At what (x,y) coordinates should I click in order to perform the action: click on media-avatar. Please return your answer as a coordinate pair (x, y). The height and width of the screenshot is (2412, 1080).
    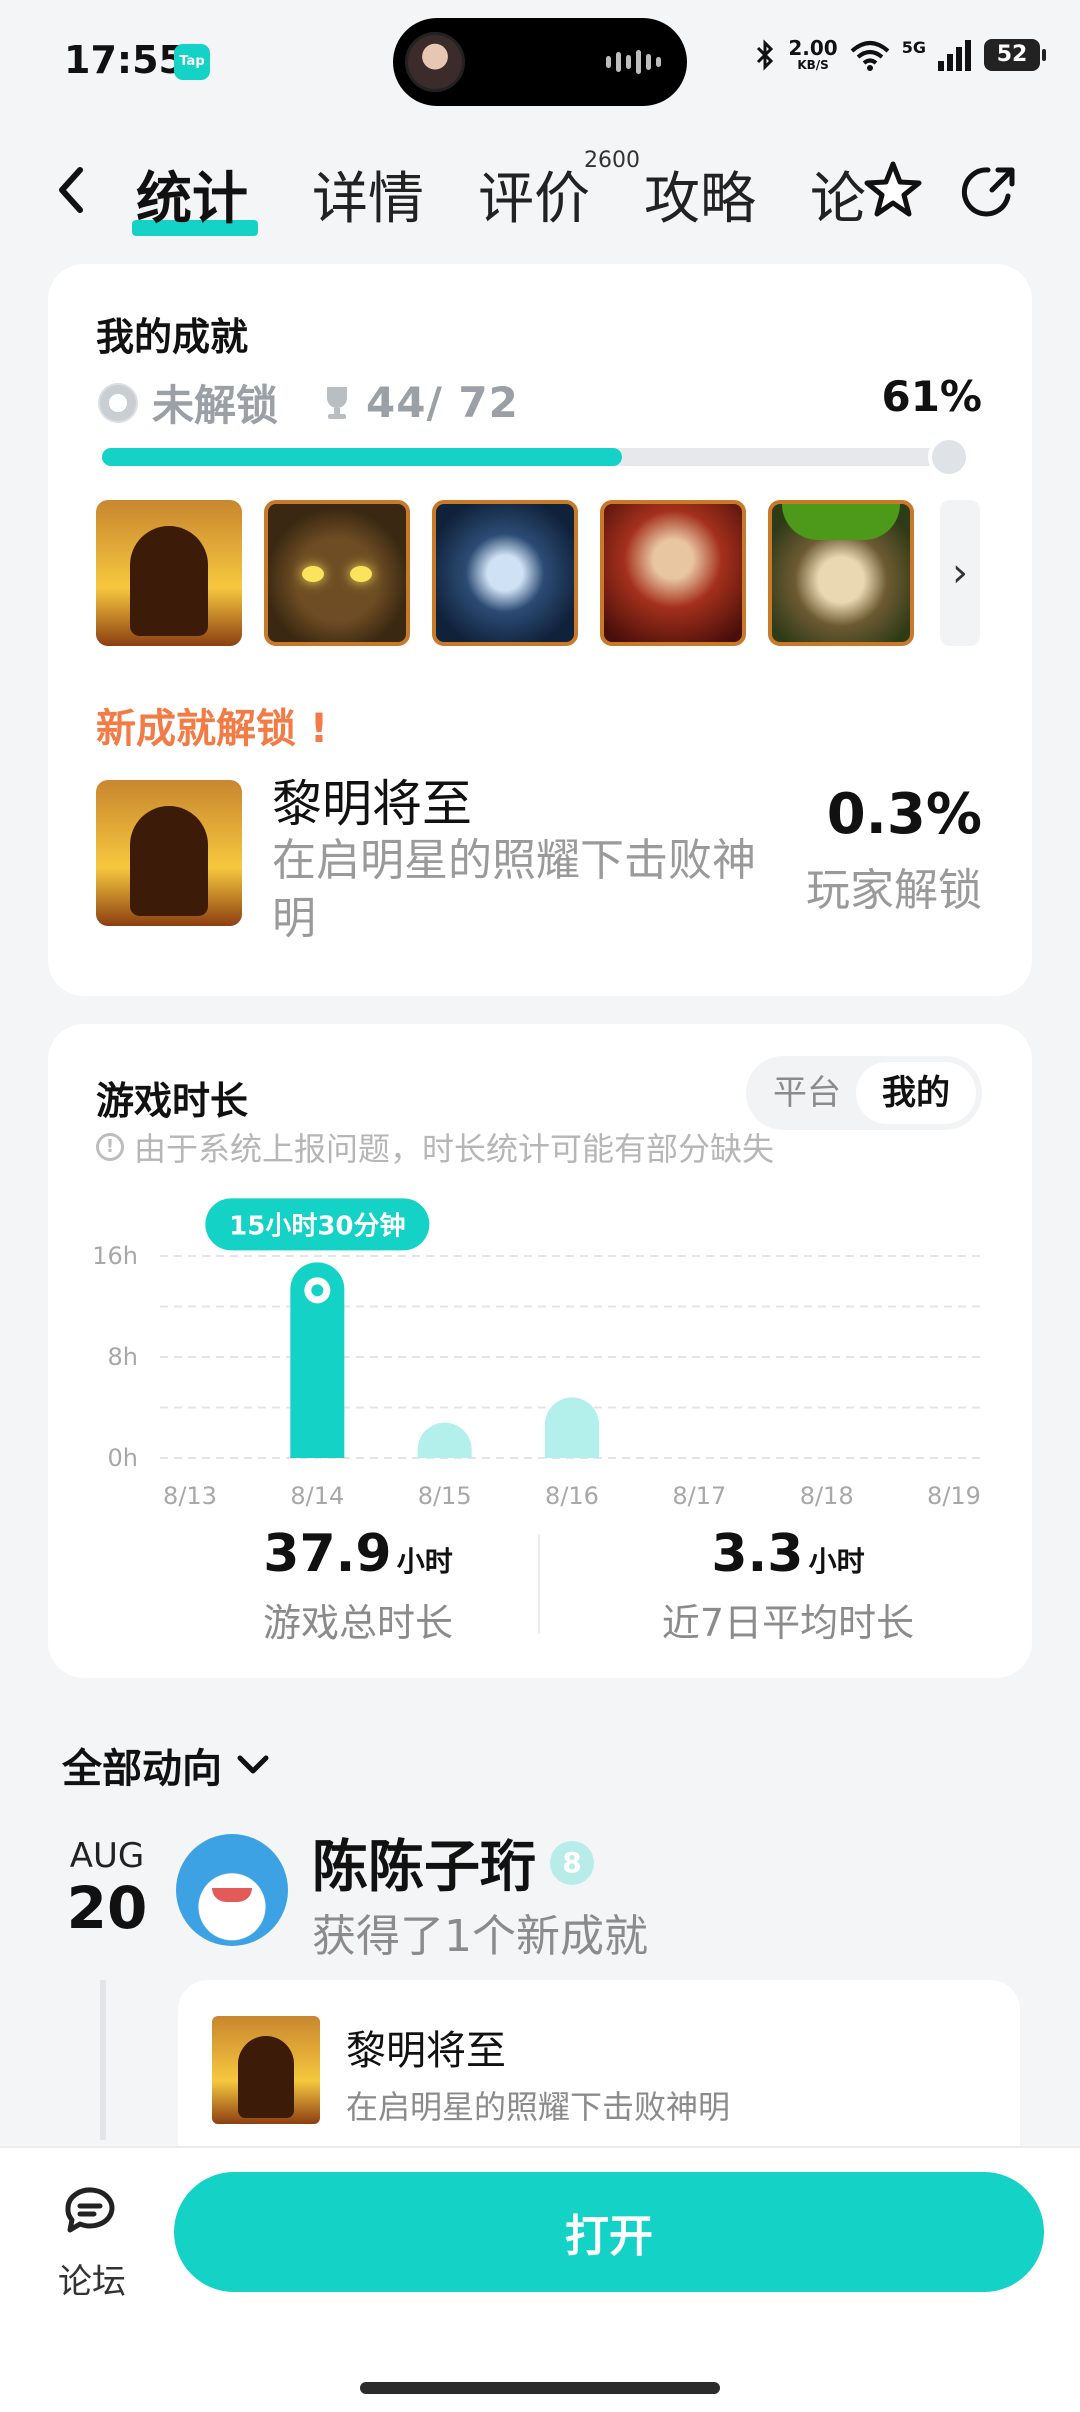
    Looking at the image, I should click on (435, 62).